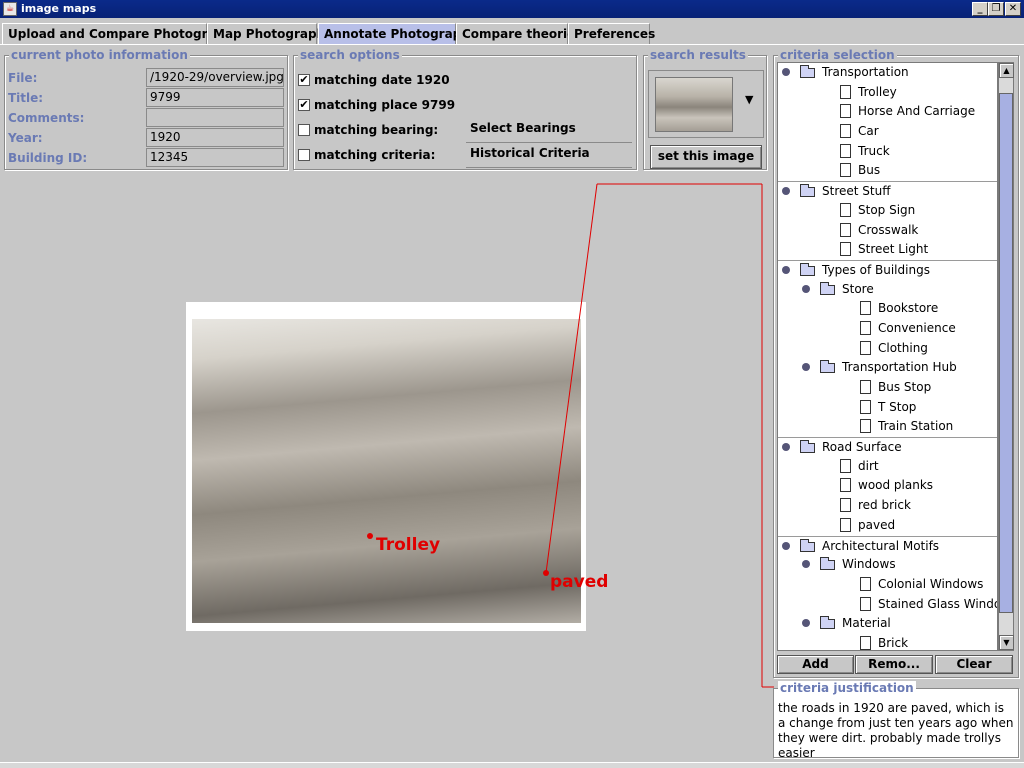 This screenshot has width=1024, height=768. What do you see at coordinates (887, 93) in the screenshot?
I see `tree-leaf-row: Trolley` at bounding box center [887, 93].